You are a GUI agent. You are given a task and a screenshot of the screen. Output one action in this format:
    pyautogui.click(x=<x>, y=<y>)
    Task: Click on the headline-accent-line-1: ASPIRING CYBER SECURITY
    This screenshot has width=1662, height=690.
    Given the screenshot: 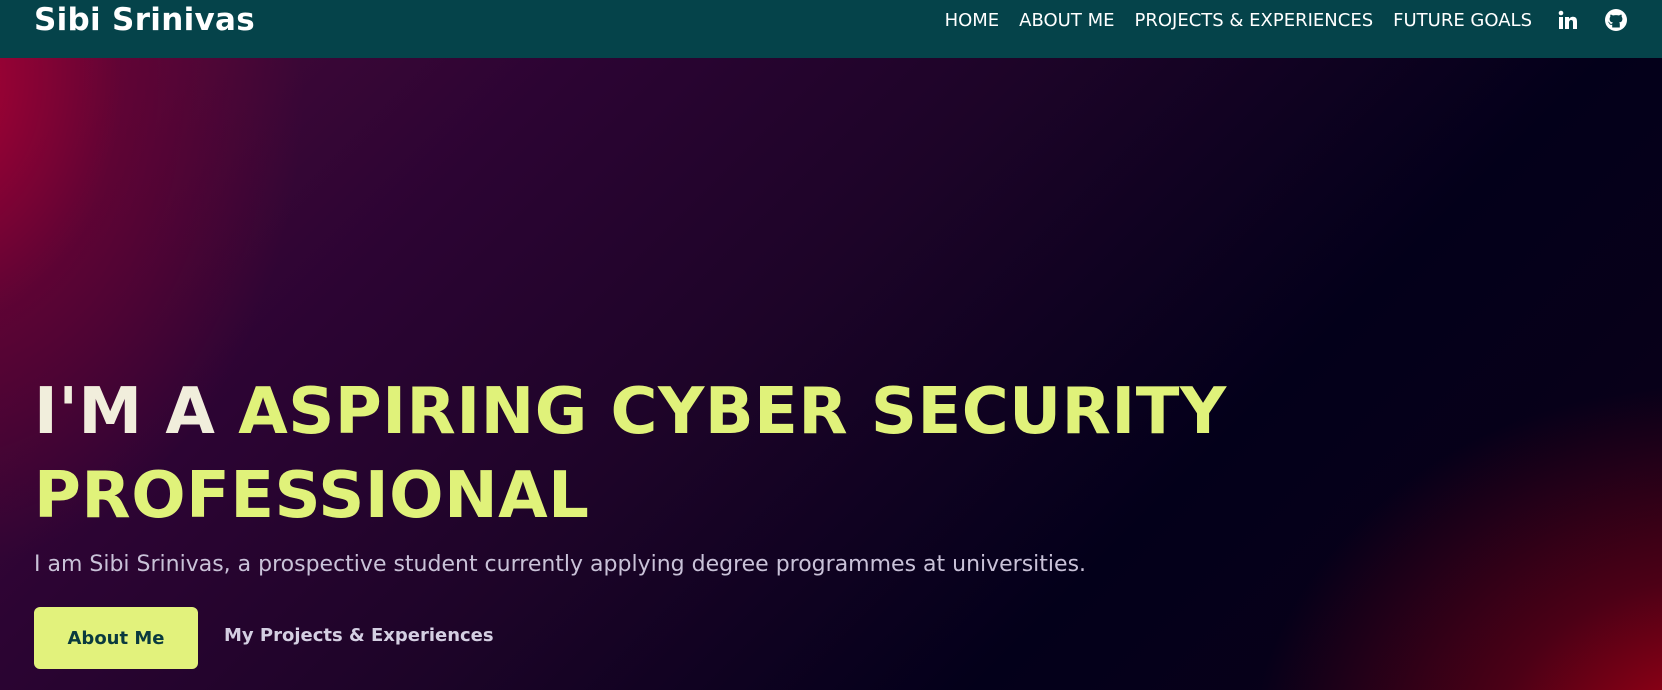 What is the action you would take?
    pyautogui.click(x=732, y=412)
    